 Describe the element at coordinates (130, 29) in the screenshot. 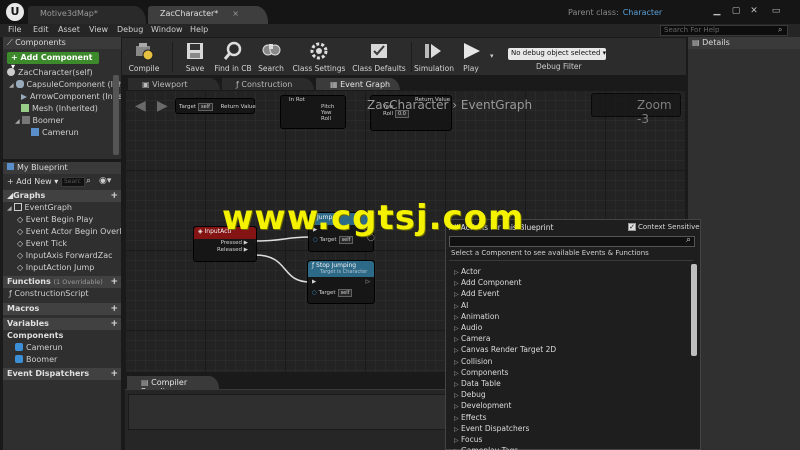

I see `menu-debug: Debug` at that location.